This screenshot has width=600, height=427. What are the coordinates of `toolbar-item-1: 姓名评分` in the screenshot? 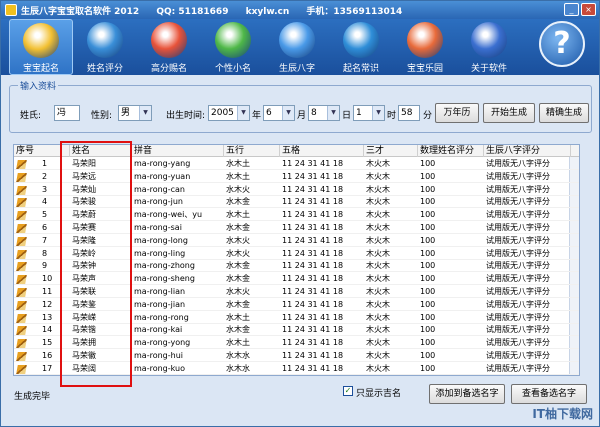 It's located at (105, 47).